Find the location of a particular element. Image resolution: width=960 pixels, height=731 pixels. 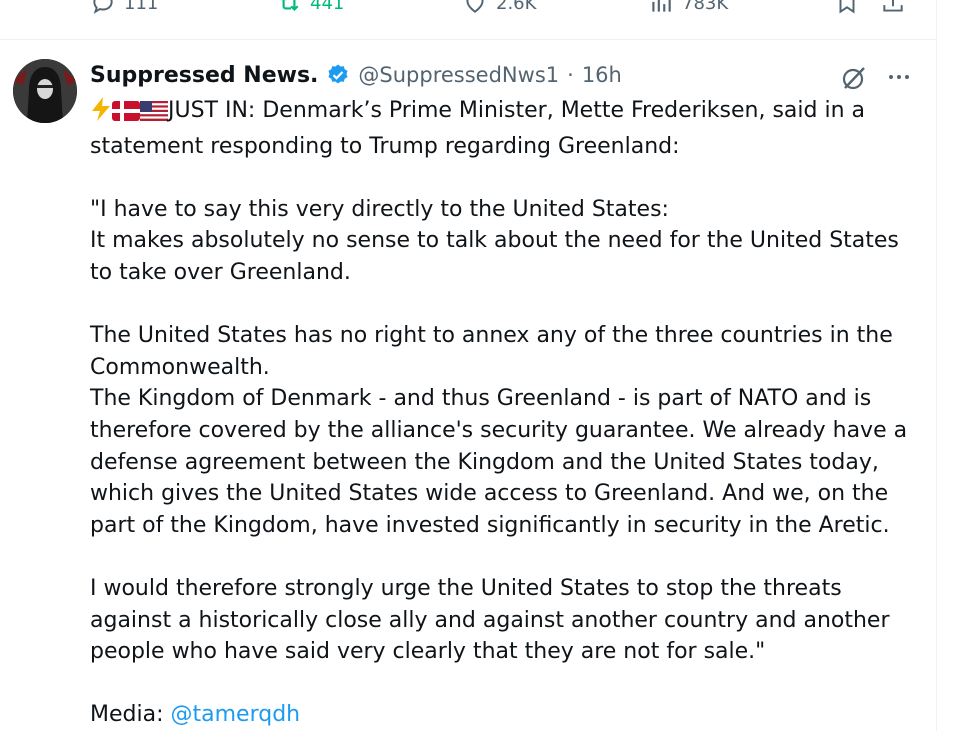

views-button: 783K is located at coordinates (688, 8).